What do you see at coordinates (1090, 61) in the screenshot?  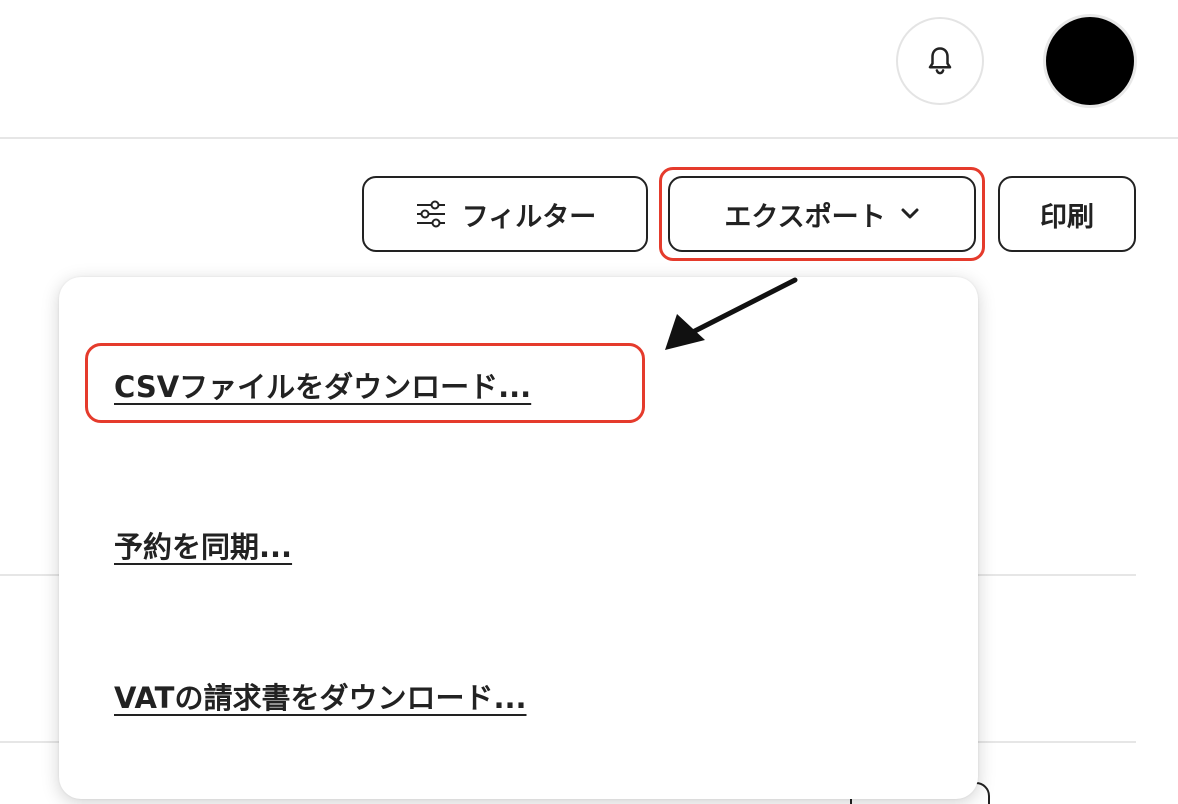 I see `avatar` at bounding box center [1090, 61].